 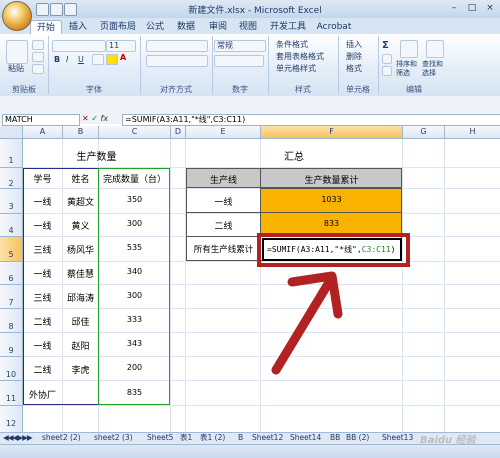 I want to click on maximize-button: □, so click(x=472, y=8).